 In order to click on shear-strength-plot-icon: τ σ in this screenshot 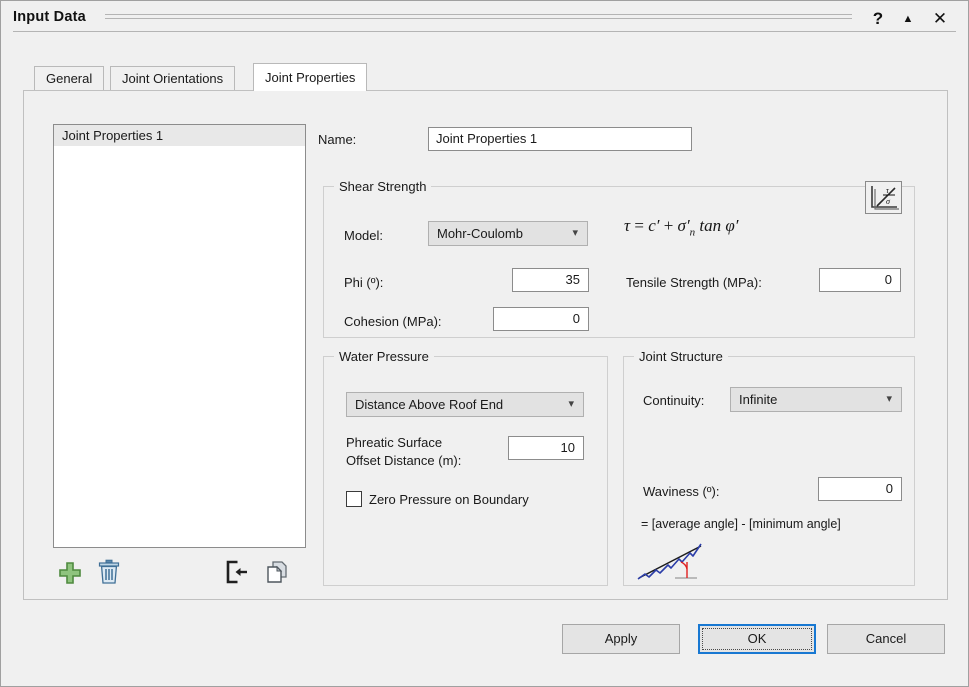, I will do `click(883, 197)`.